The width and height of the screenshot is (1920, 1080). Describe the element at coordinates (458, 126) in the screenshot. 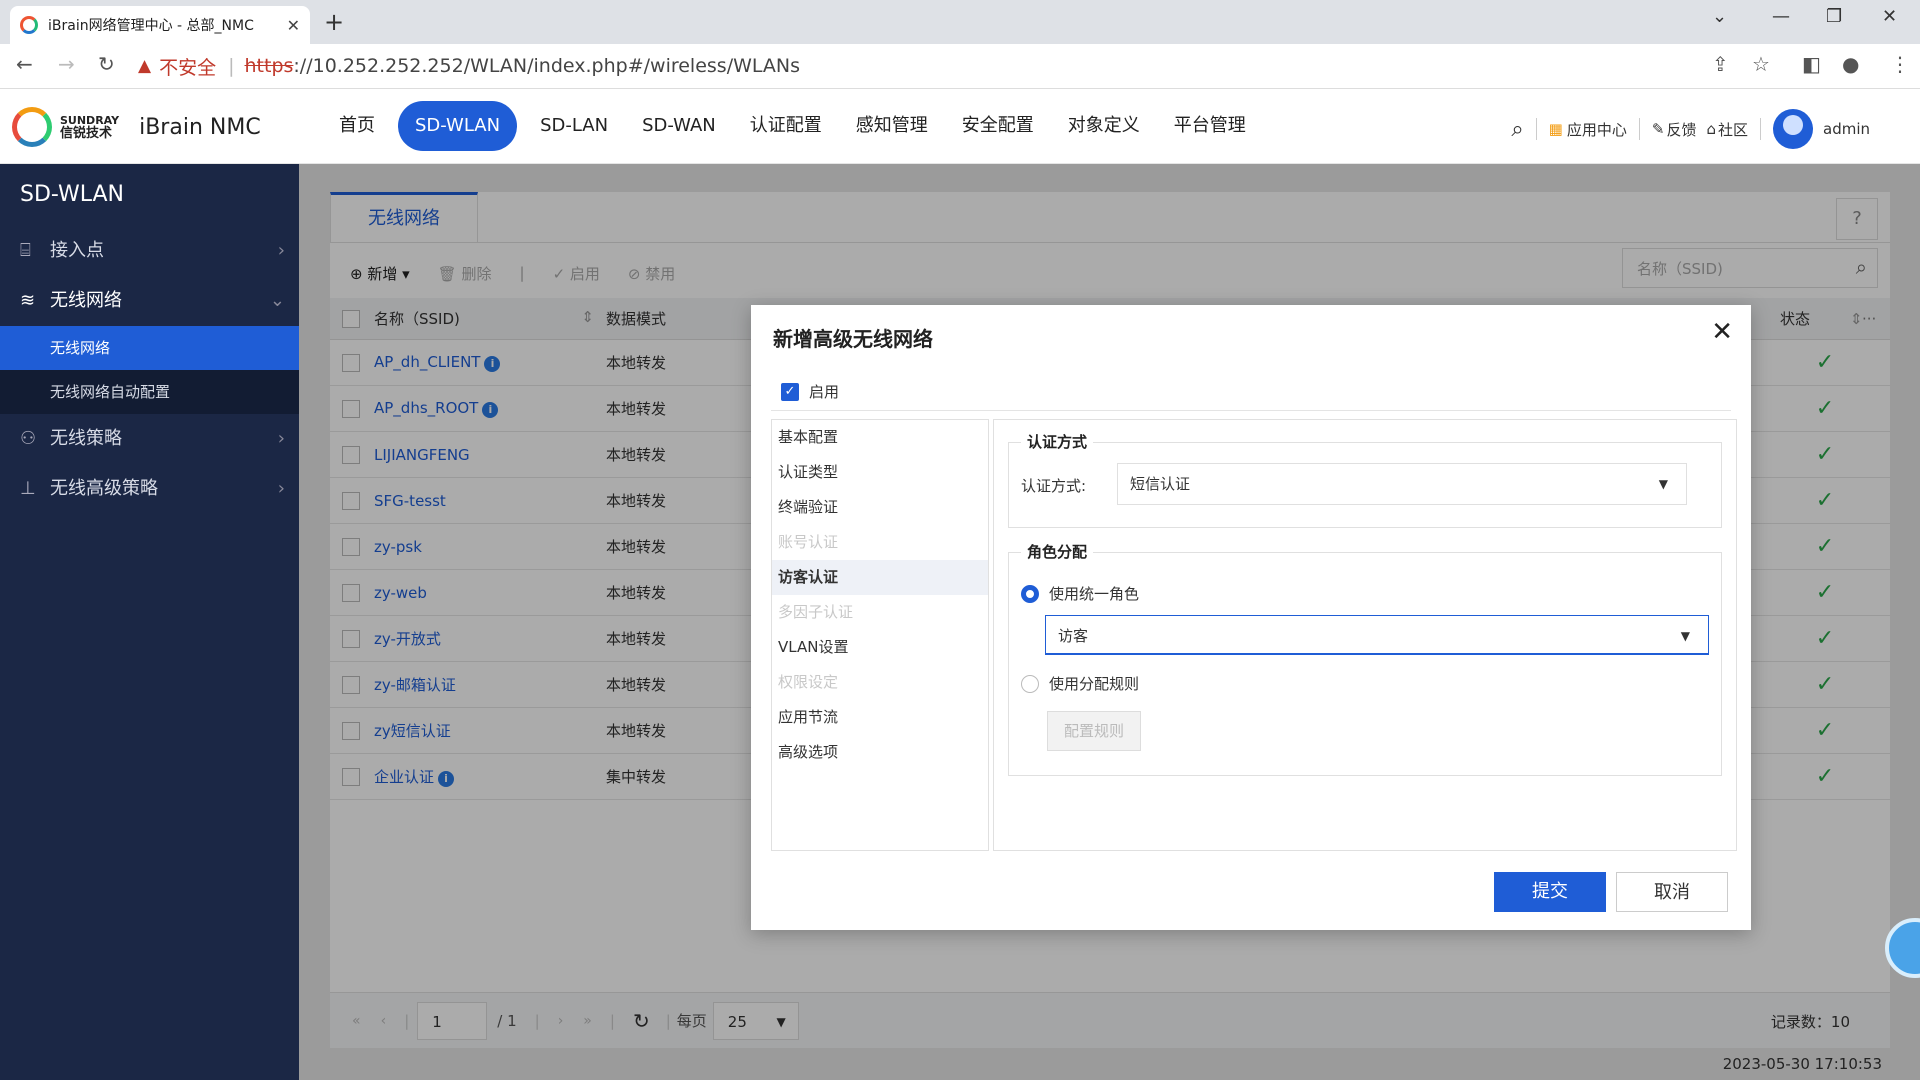

I see `menu-sd-wlan: SD-WLAN` at that location.